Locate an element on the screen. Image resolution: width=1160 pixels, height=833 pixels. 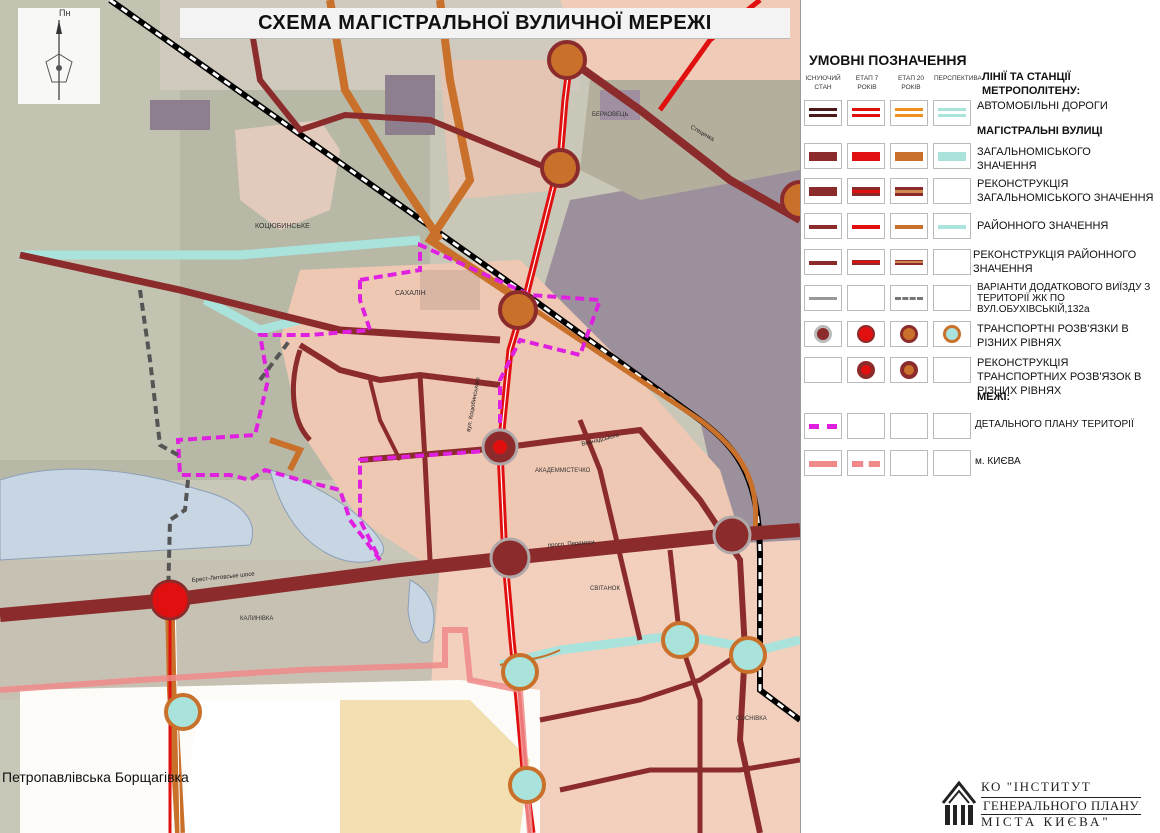
legend-main-streets: МАГІСТРАЛЬНІ ВУЛИЦІ is located at coordinates (1040, 131).